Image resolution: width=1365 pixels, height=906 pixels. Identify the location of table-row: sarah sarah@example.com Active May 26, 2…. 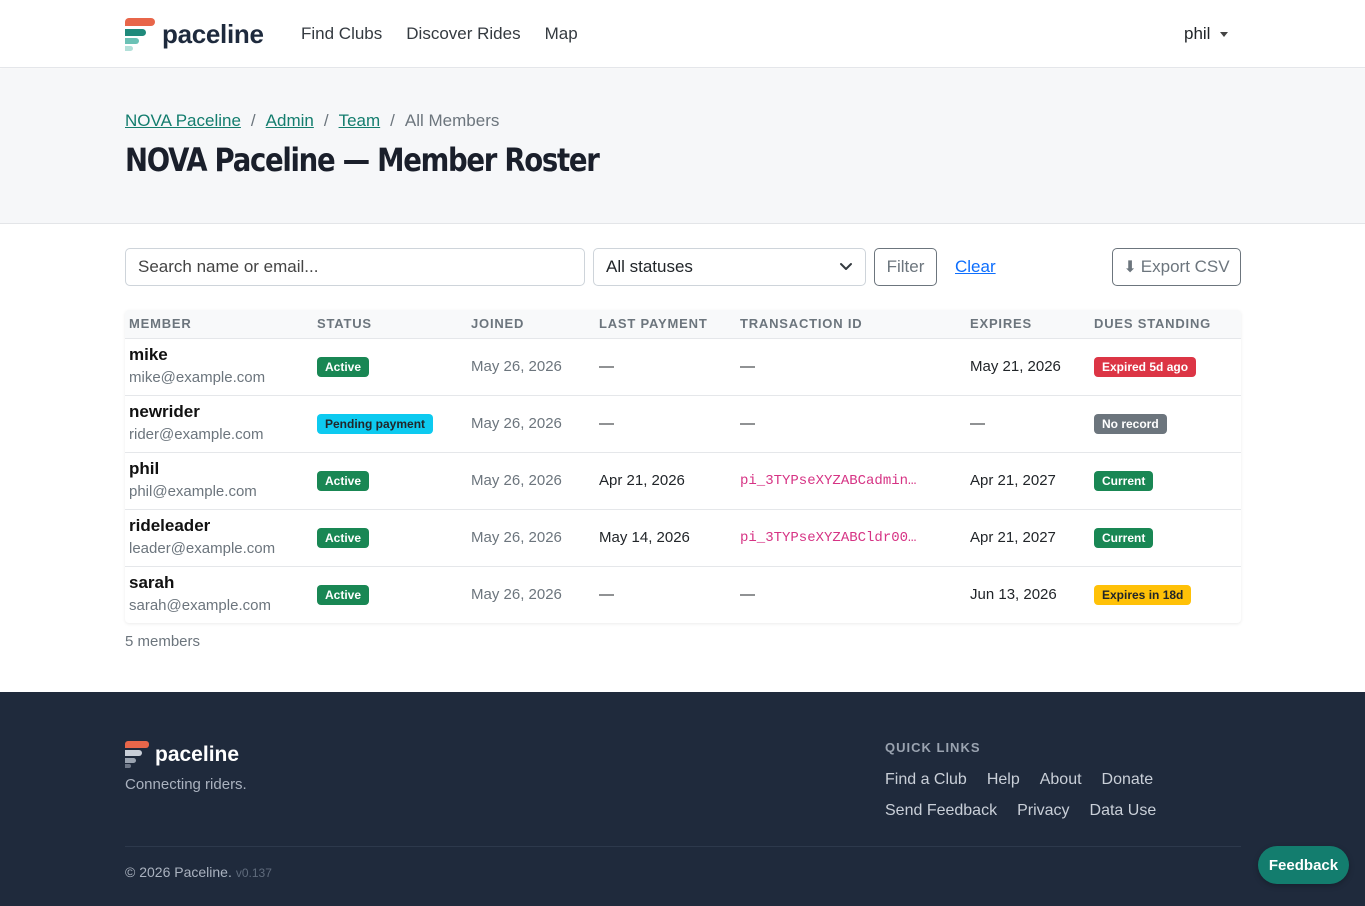
(683, 594).